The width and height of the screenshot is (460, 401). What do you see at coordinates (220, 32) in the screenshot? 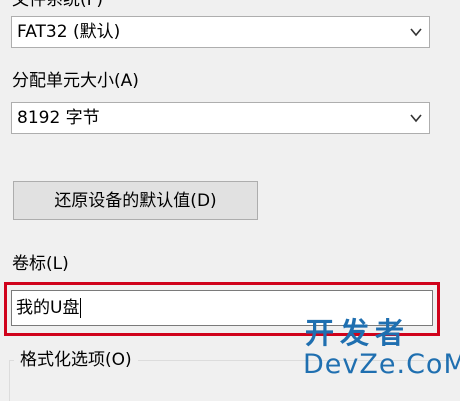
I see `filesystem-select: FAT32 (默认)` at bounding box center [220, 32].